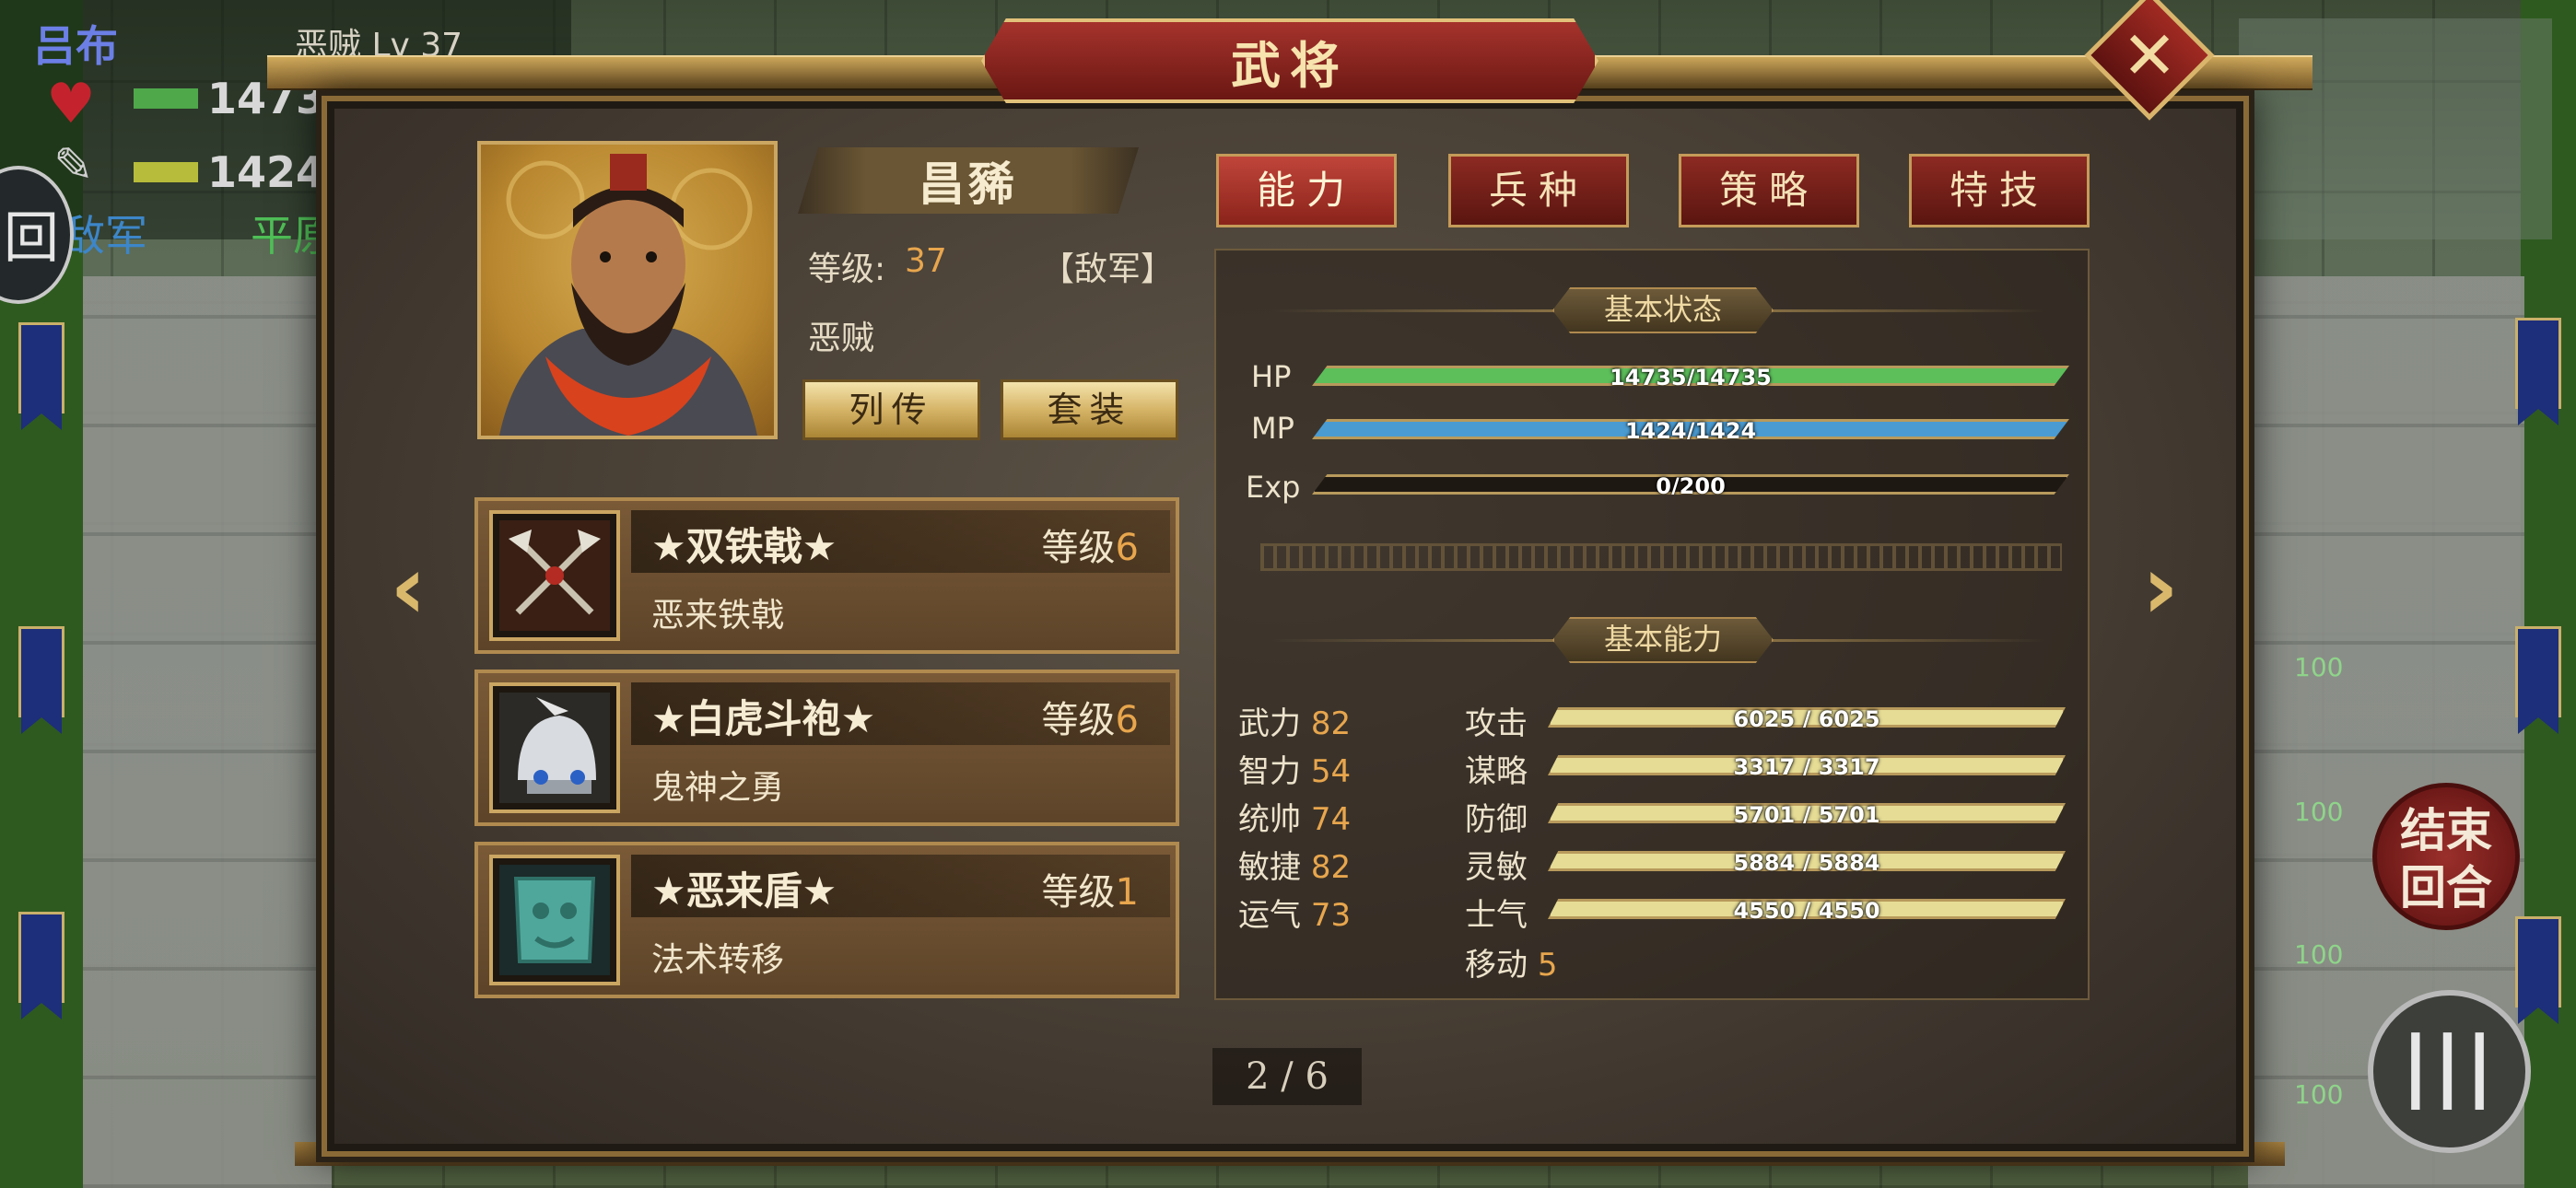  What do you see at coordinates (105, 236) in the screenshot?
I see `hud-side-label: 敌军` at bounding box center [105, 236].